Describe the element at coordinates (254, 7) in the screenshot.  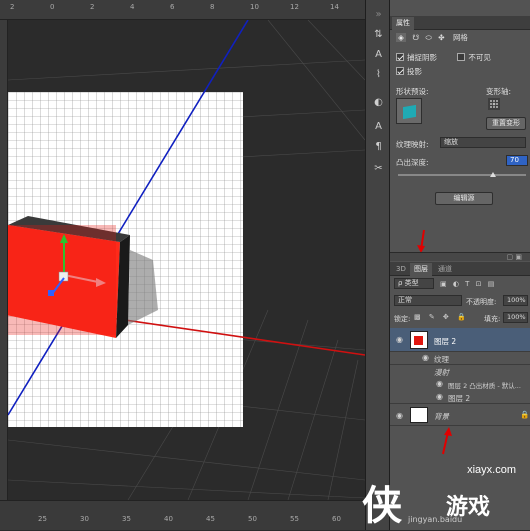
I see `ruler-tick: 10` at that location.